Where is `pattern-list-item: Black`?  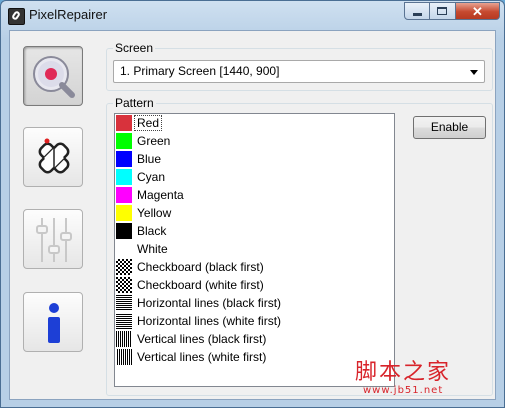 pattern-list-item: Black is located at coordinates (254, 231).